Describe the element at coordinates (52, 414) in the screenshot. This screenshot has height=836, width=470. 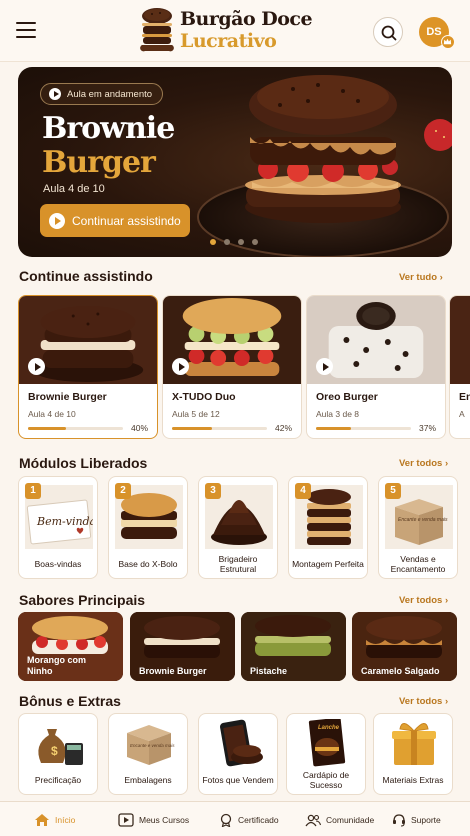
I see `course-lesson: Aula 4 de 10` at that location.